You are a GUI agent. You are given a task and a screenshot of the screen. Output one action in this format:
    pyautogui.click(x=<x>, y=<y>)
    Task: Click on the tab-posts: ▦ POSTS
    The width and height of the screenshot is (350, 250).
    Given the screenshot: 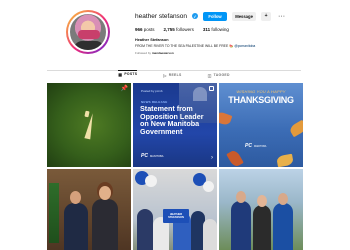 What is the action you would take?
    pyautogui.click(x=128, y=73)
    